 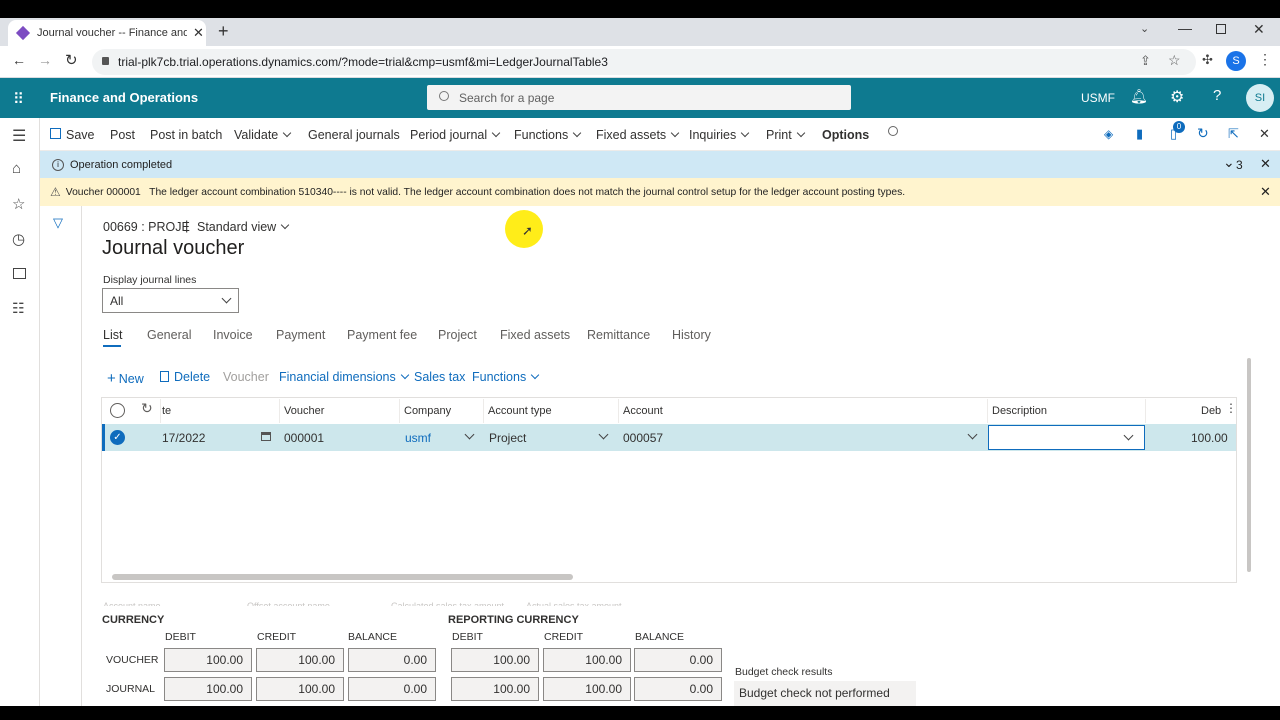 What do you see at coordinates (1239, 165) in the screenshot?
I see `message-count: 3` at bounding box center [1239, 165].